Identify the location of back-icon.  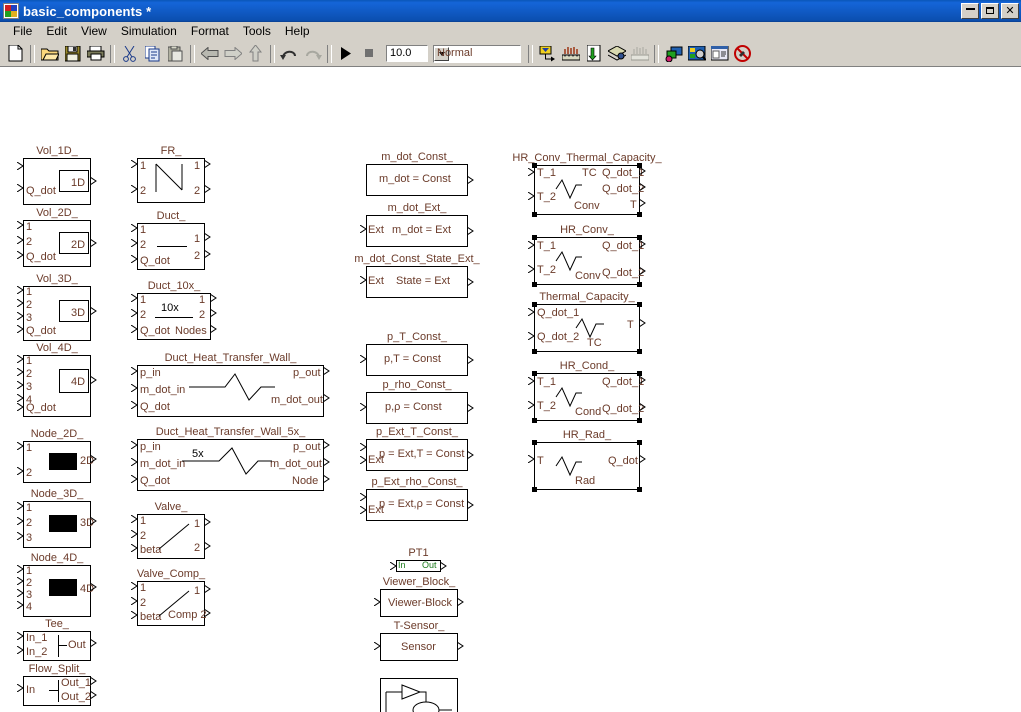
(209, 54).